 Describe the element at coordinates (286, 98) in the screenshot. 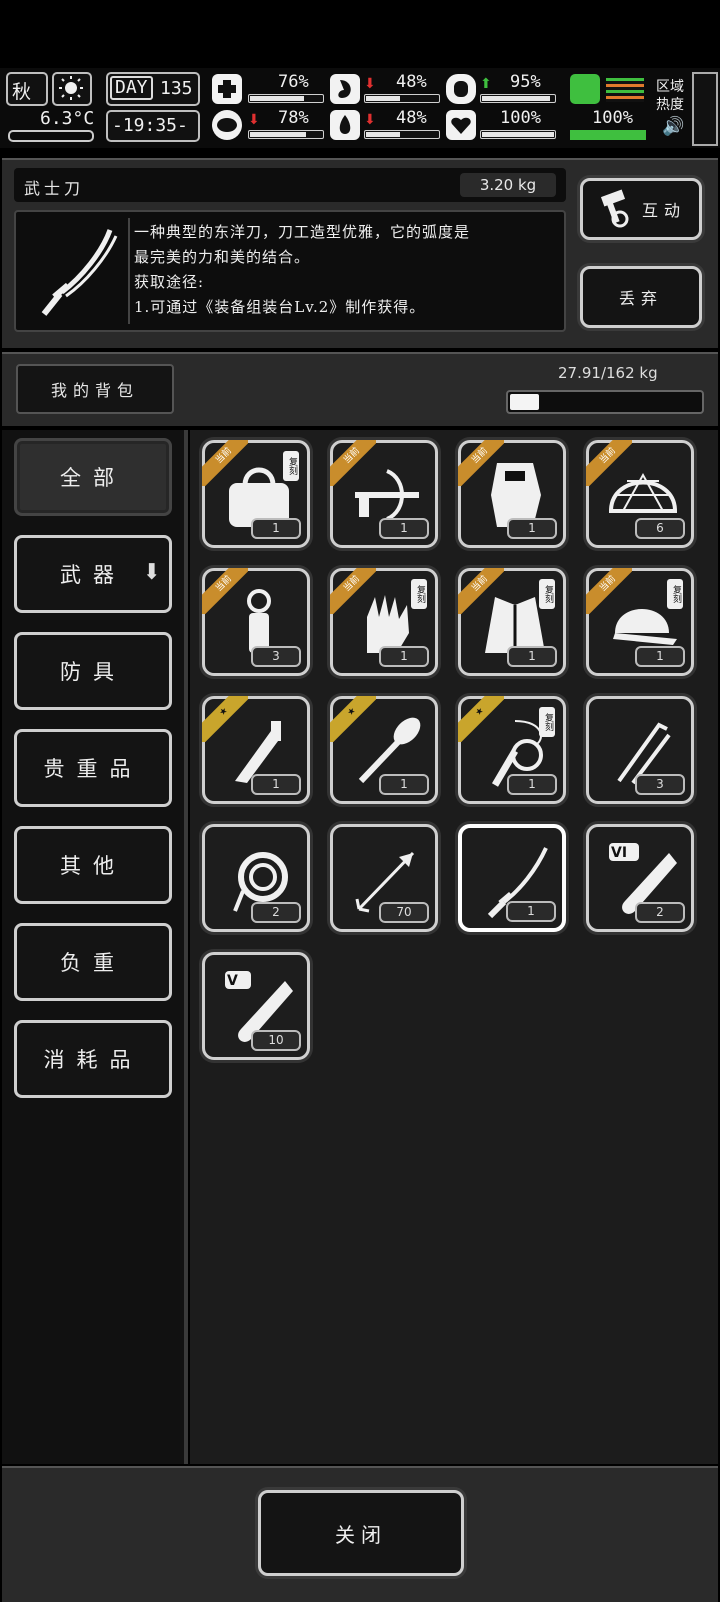

I see `health-bar` at that location.